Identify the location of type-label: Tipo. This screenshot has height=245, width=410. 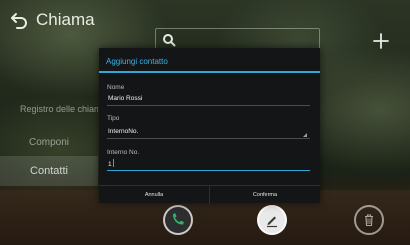
(113, 118).